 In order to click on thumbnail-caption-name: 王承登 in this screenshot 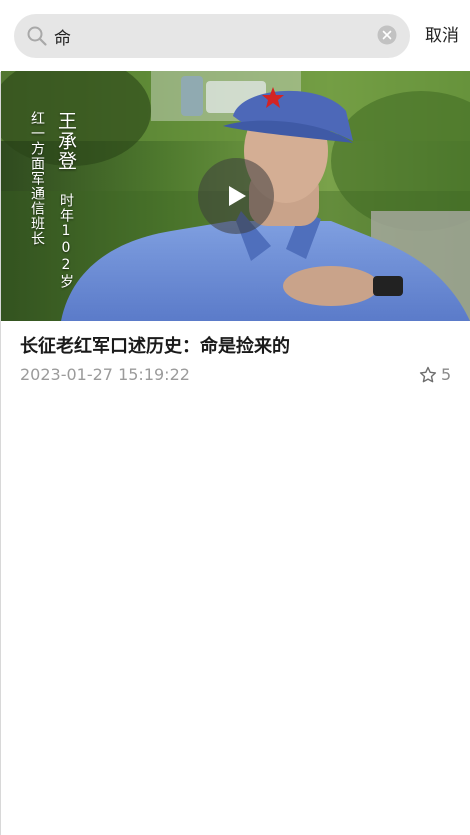, I will do `click(66, 141)`.